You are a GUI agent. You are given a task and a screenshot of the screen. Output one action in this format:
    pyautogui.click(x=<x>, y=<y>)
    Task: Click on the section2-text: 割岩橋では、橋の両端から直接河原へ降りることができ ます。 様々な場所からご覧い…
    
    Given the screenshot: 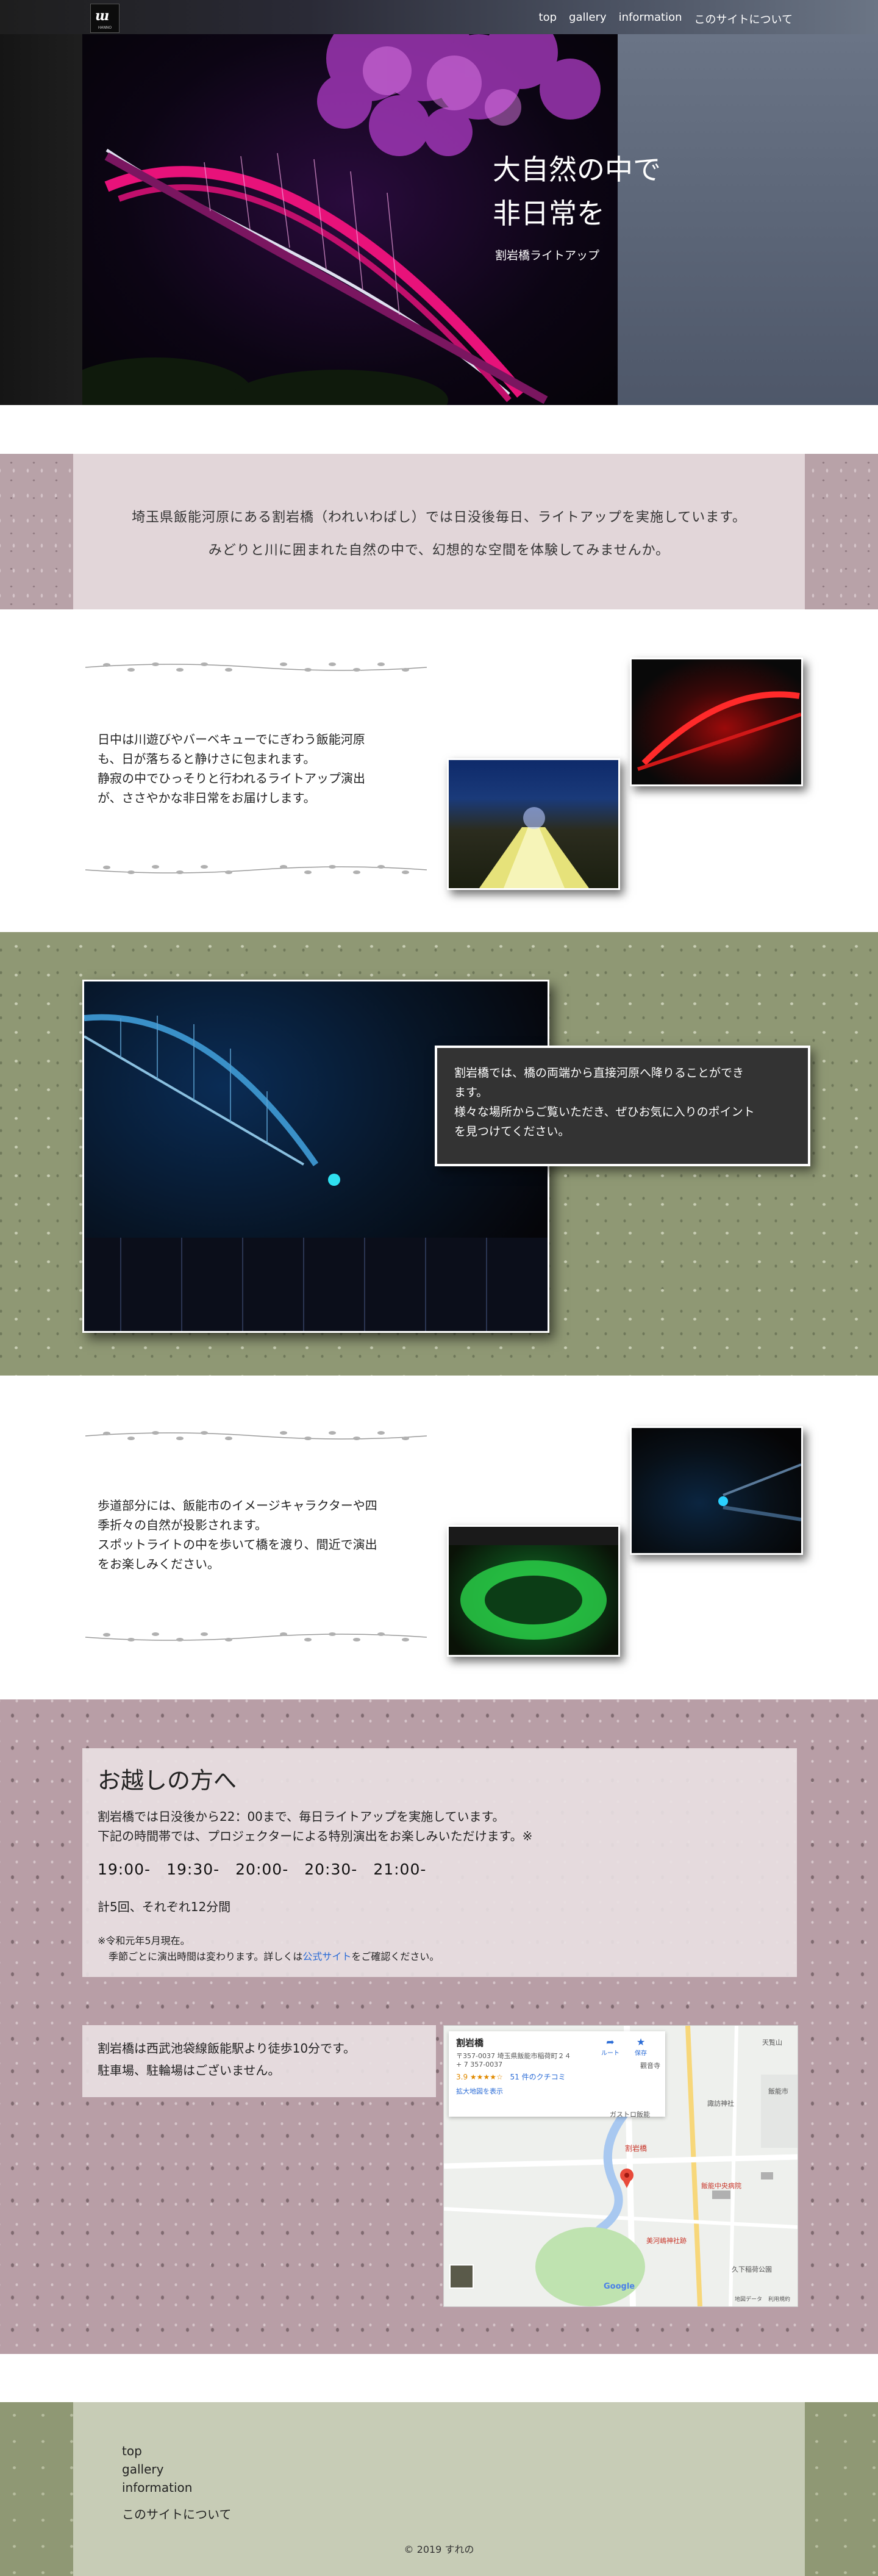 What is the action you would take?
    pyautogui.click(x=625, y=1102)
    